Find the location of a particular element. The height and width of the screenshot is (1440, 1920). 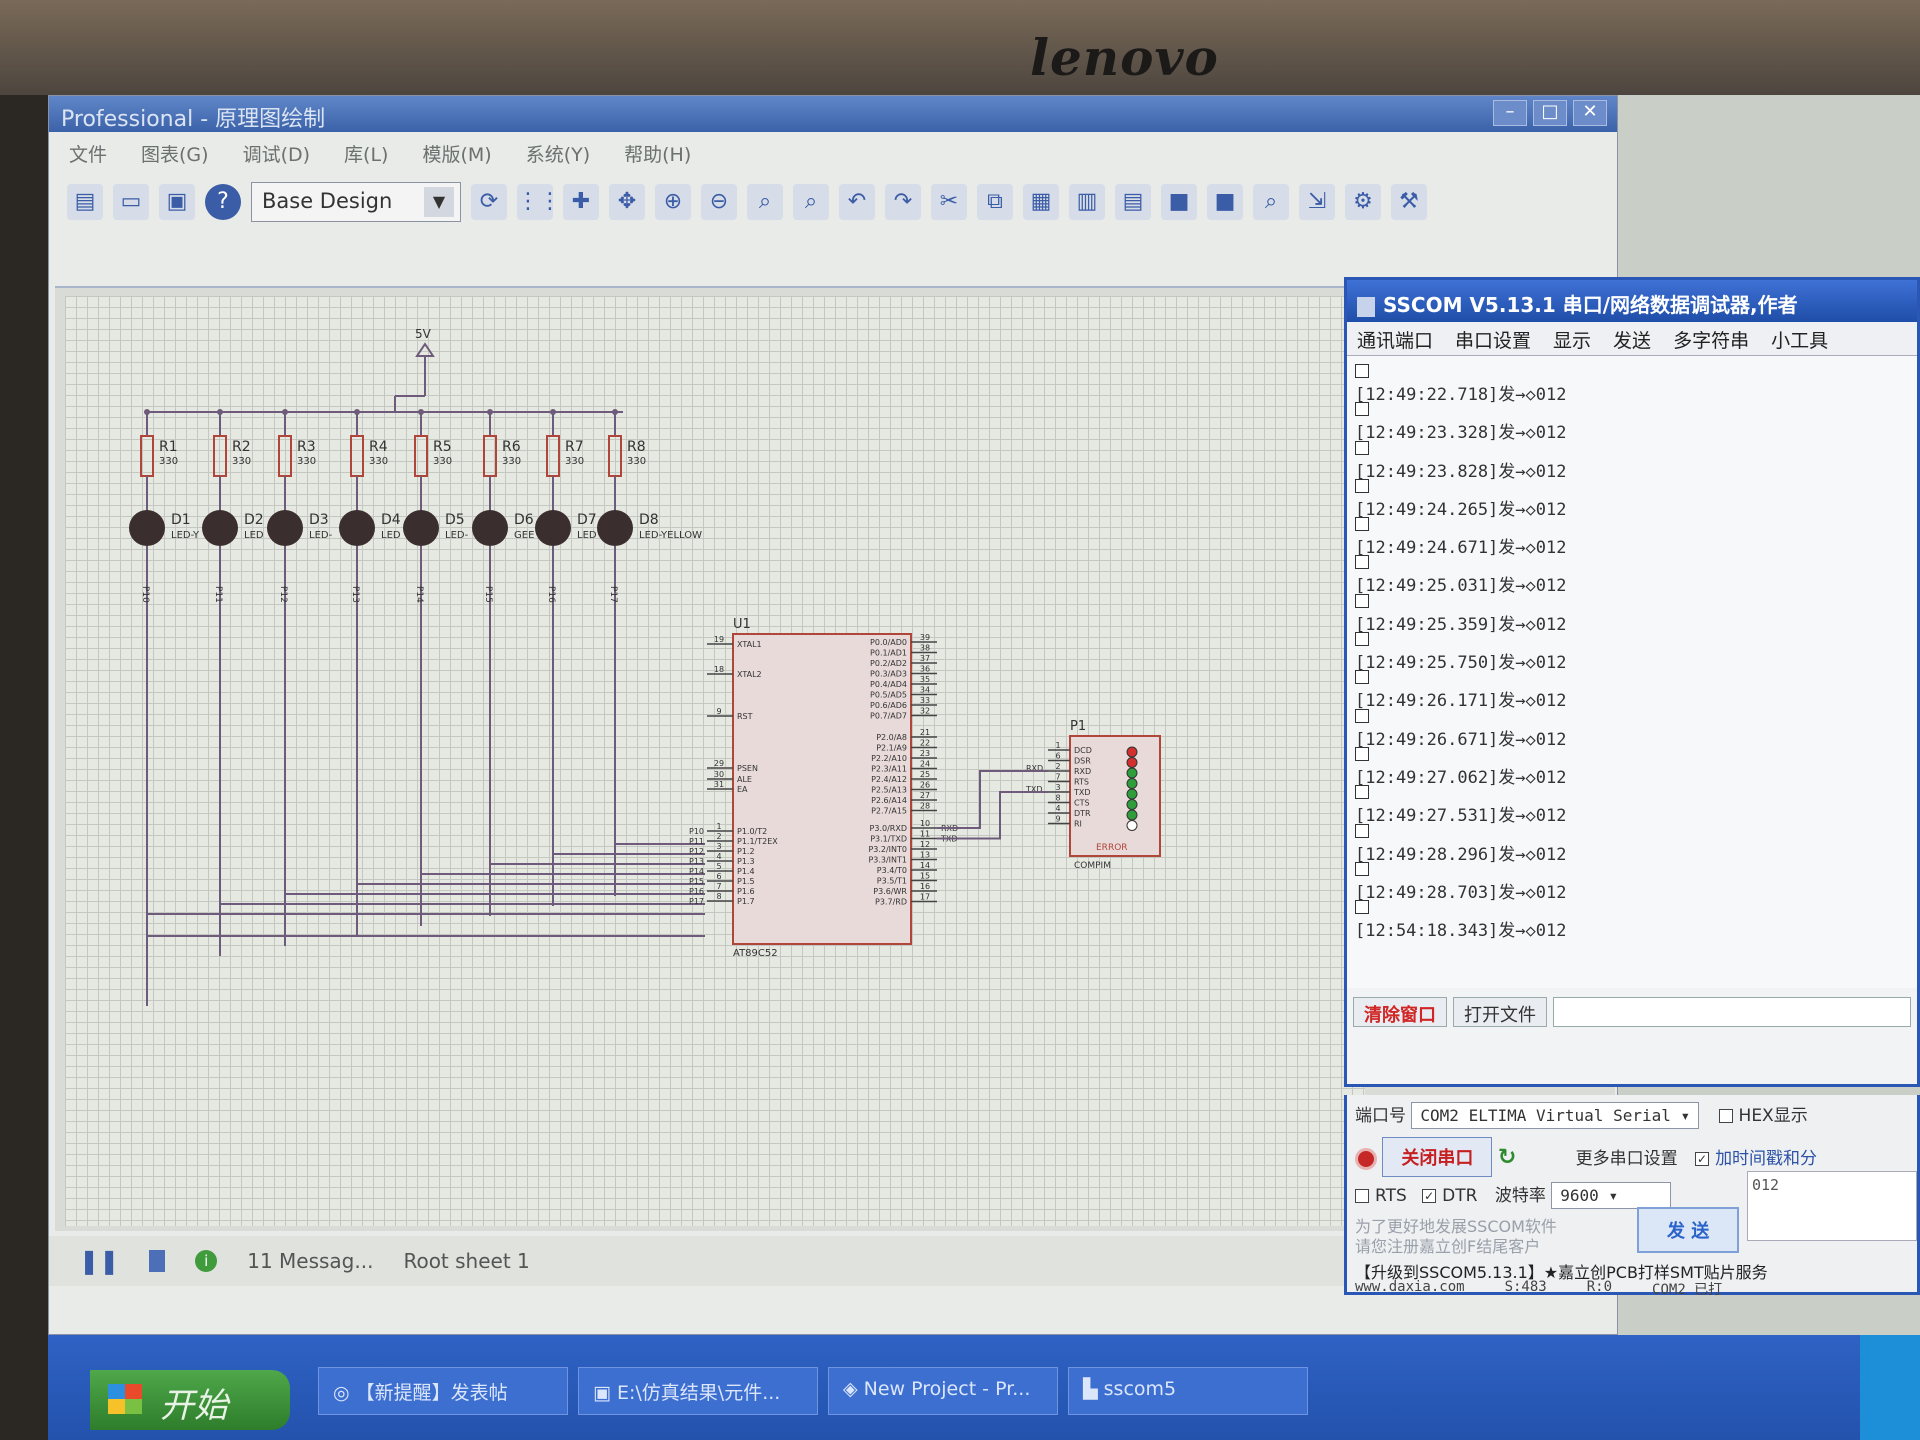

maximize-button: □ is located at coordinates (1550, 113).